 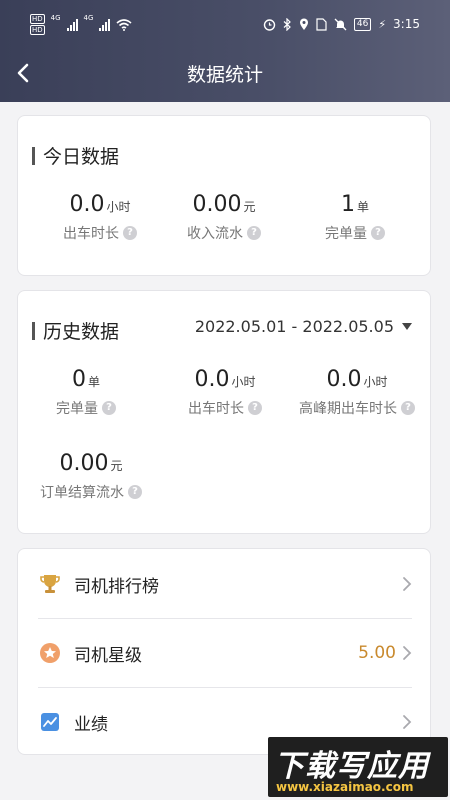 I want to click on menu-item-label: 司机星级, so click(x=108, y=655).